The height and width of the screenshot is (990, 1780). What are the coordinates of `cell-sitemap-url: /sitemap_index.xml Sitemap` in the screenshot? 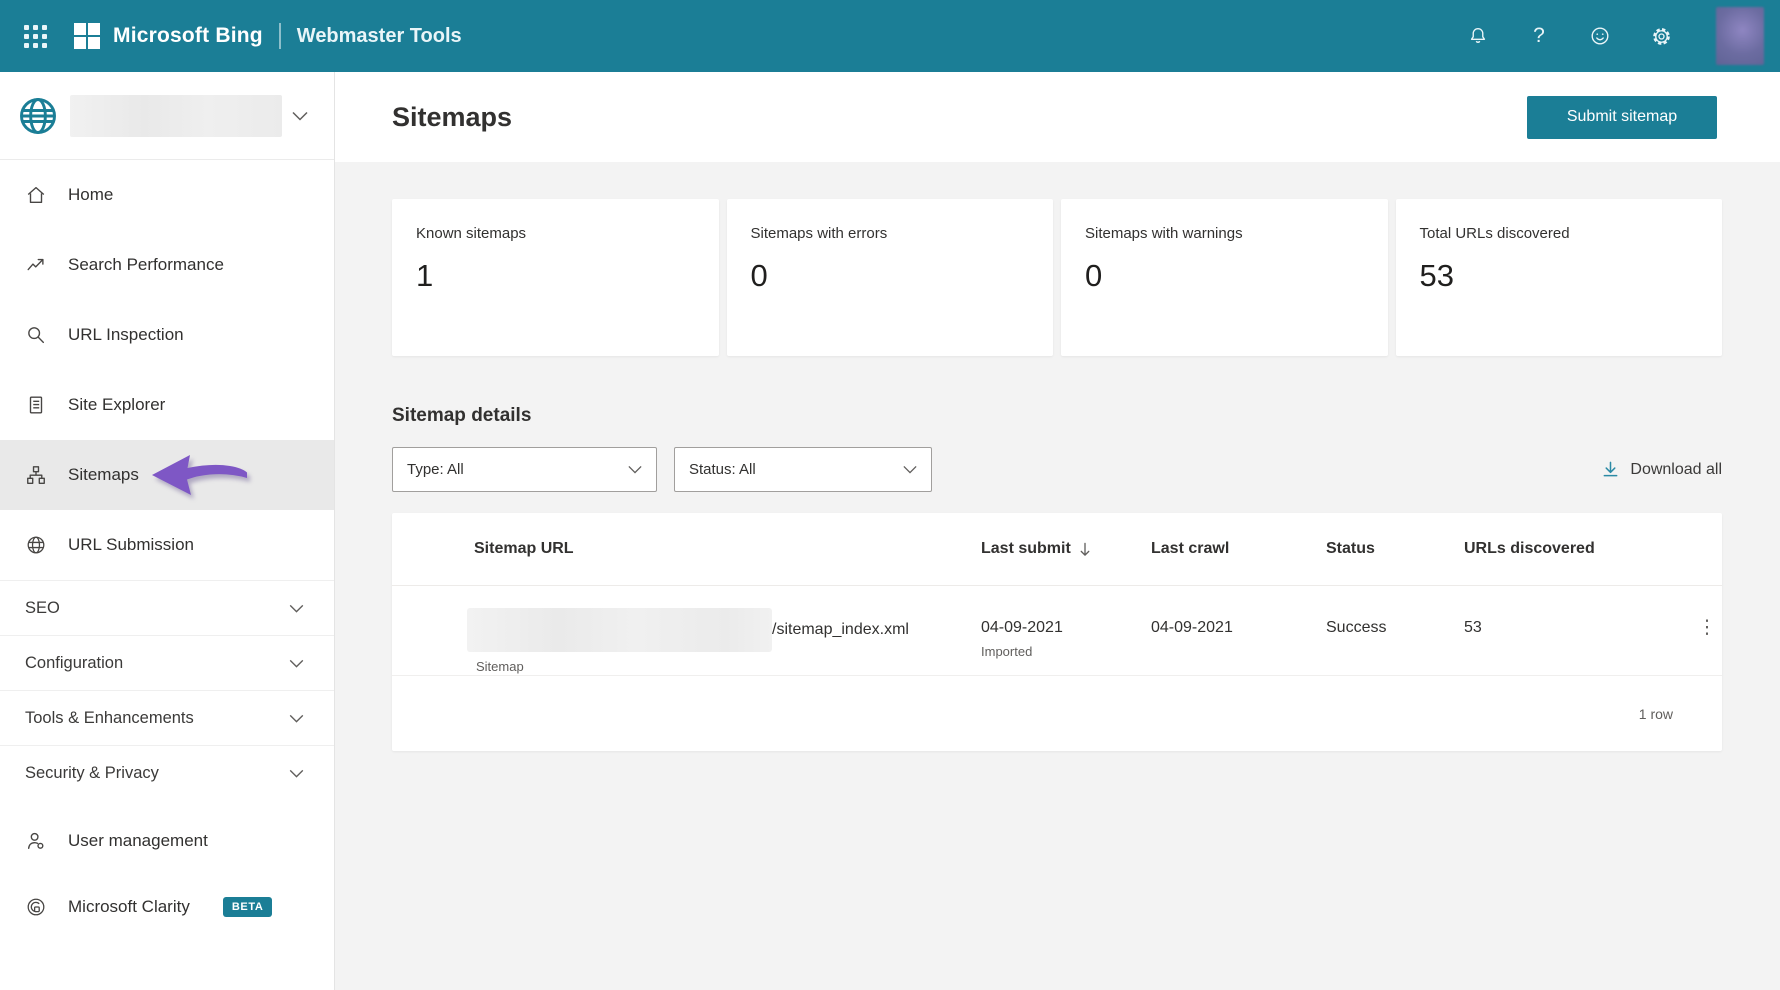 It's located at (686, 630).